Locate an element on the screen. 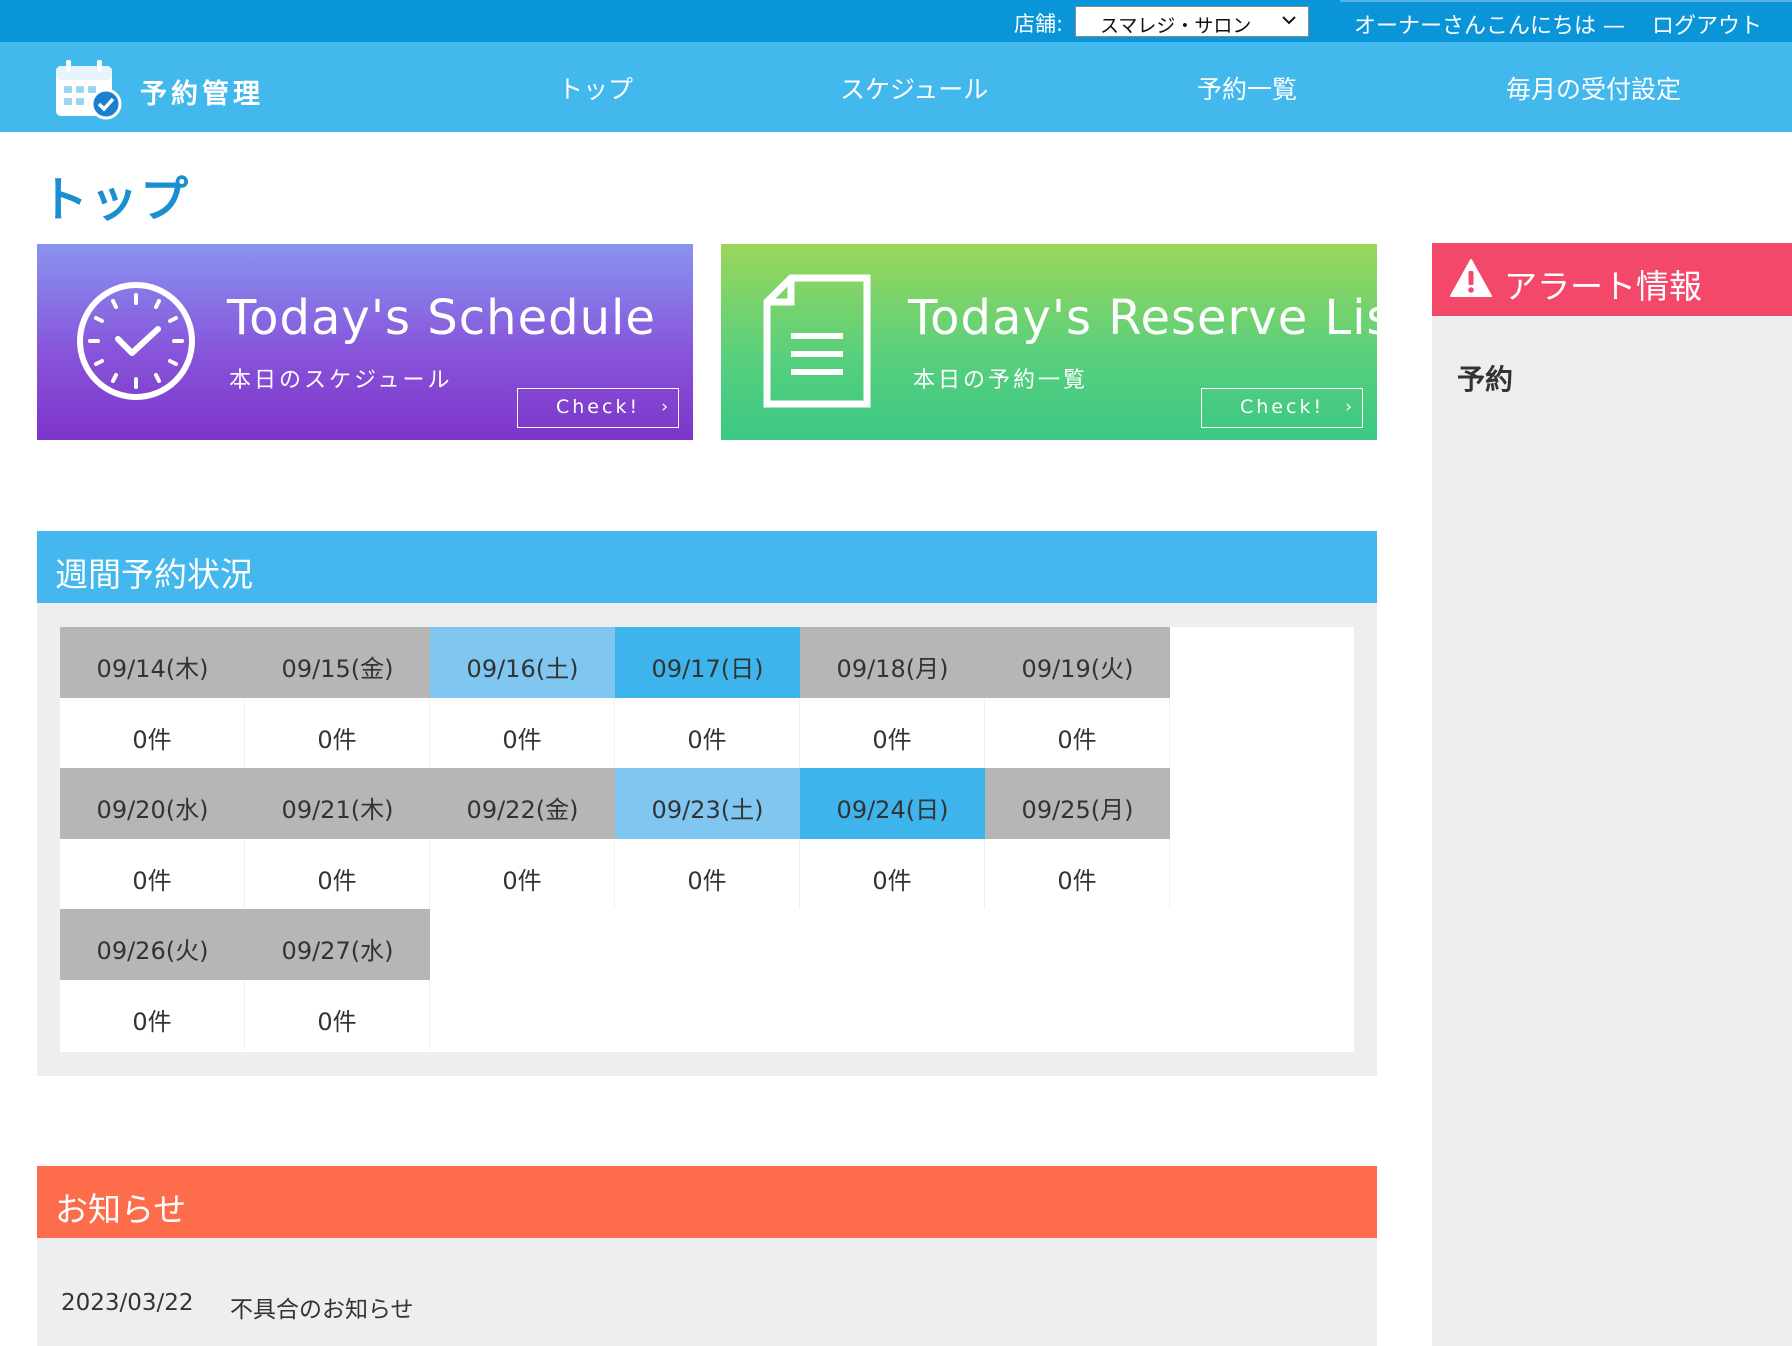 The height and width of the screenshot is (1346, 1792). day-date: 09/17(日) is located at coordinates (707, 662).